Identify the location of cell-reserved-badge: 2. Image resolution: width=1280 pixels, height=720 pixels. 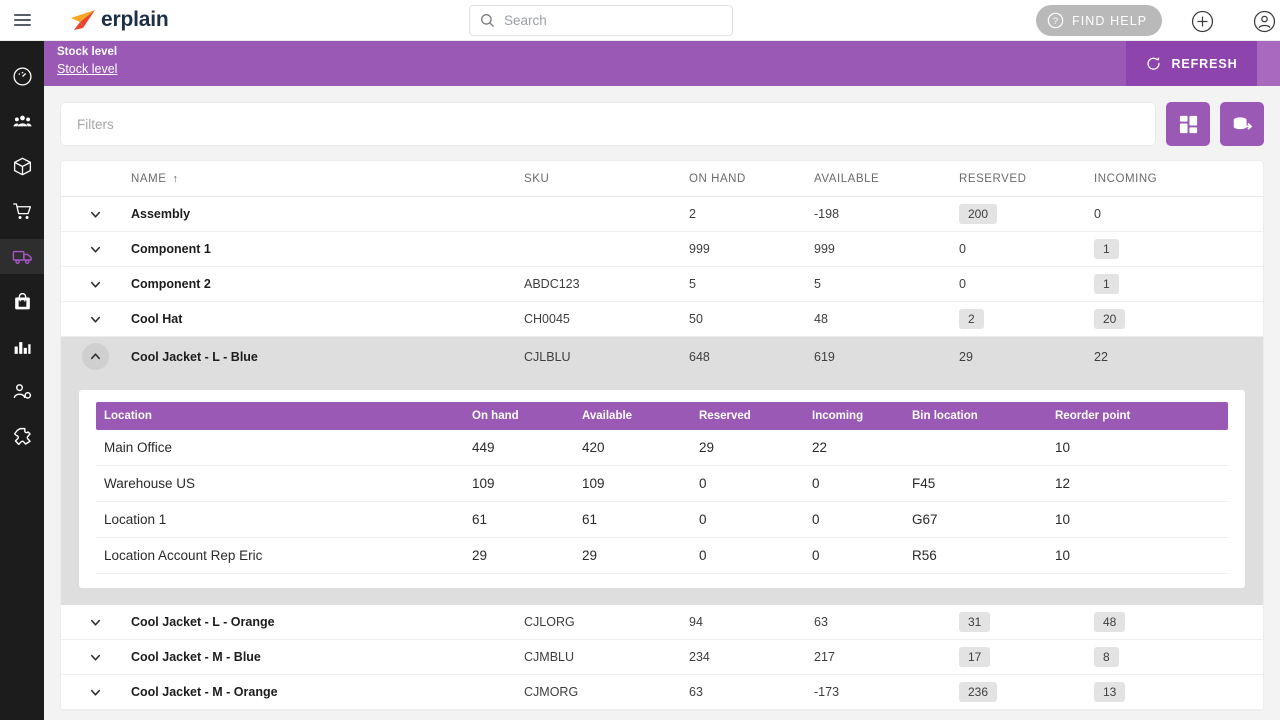
(971, 319).